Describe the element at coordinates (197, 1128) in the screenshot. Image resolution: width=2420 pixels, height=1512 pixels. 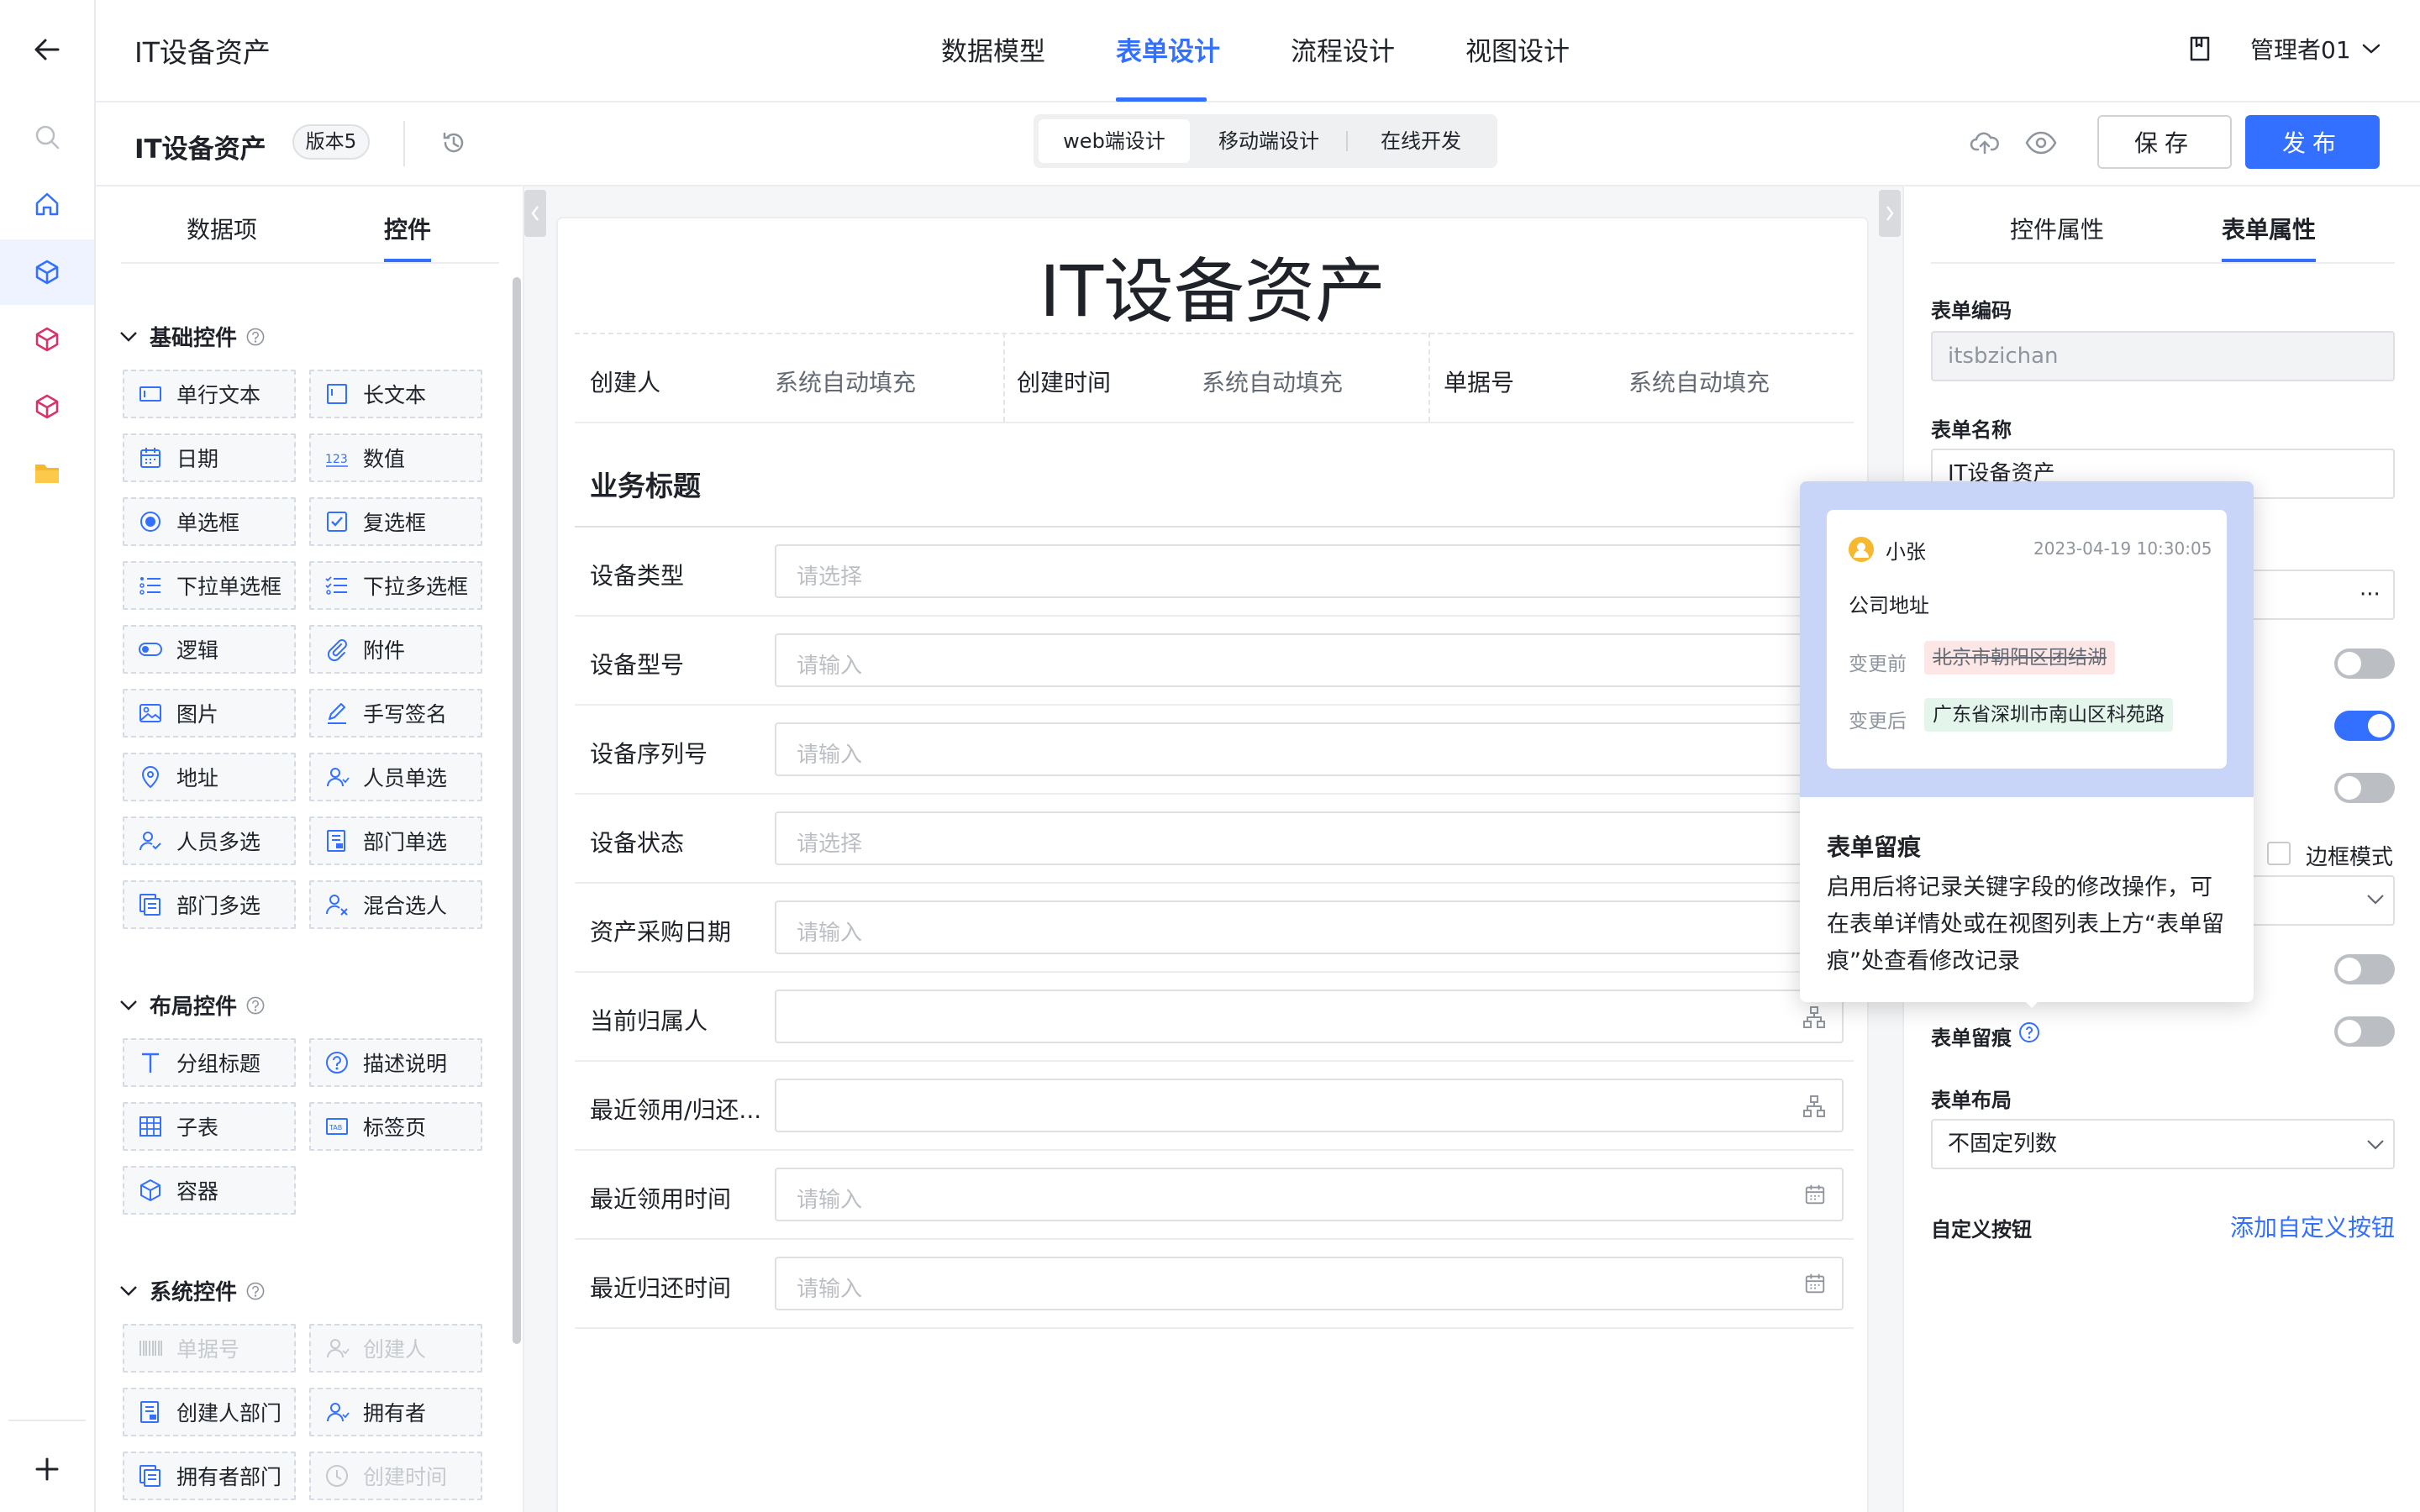
I see `control-item-label: 子表` at that location.